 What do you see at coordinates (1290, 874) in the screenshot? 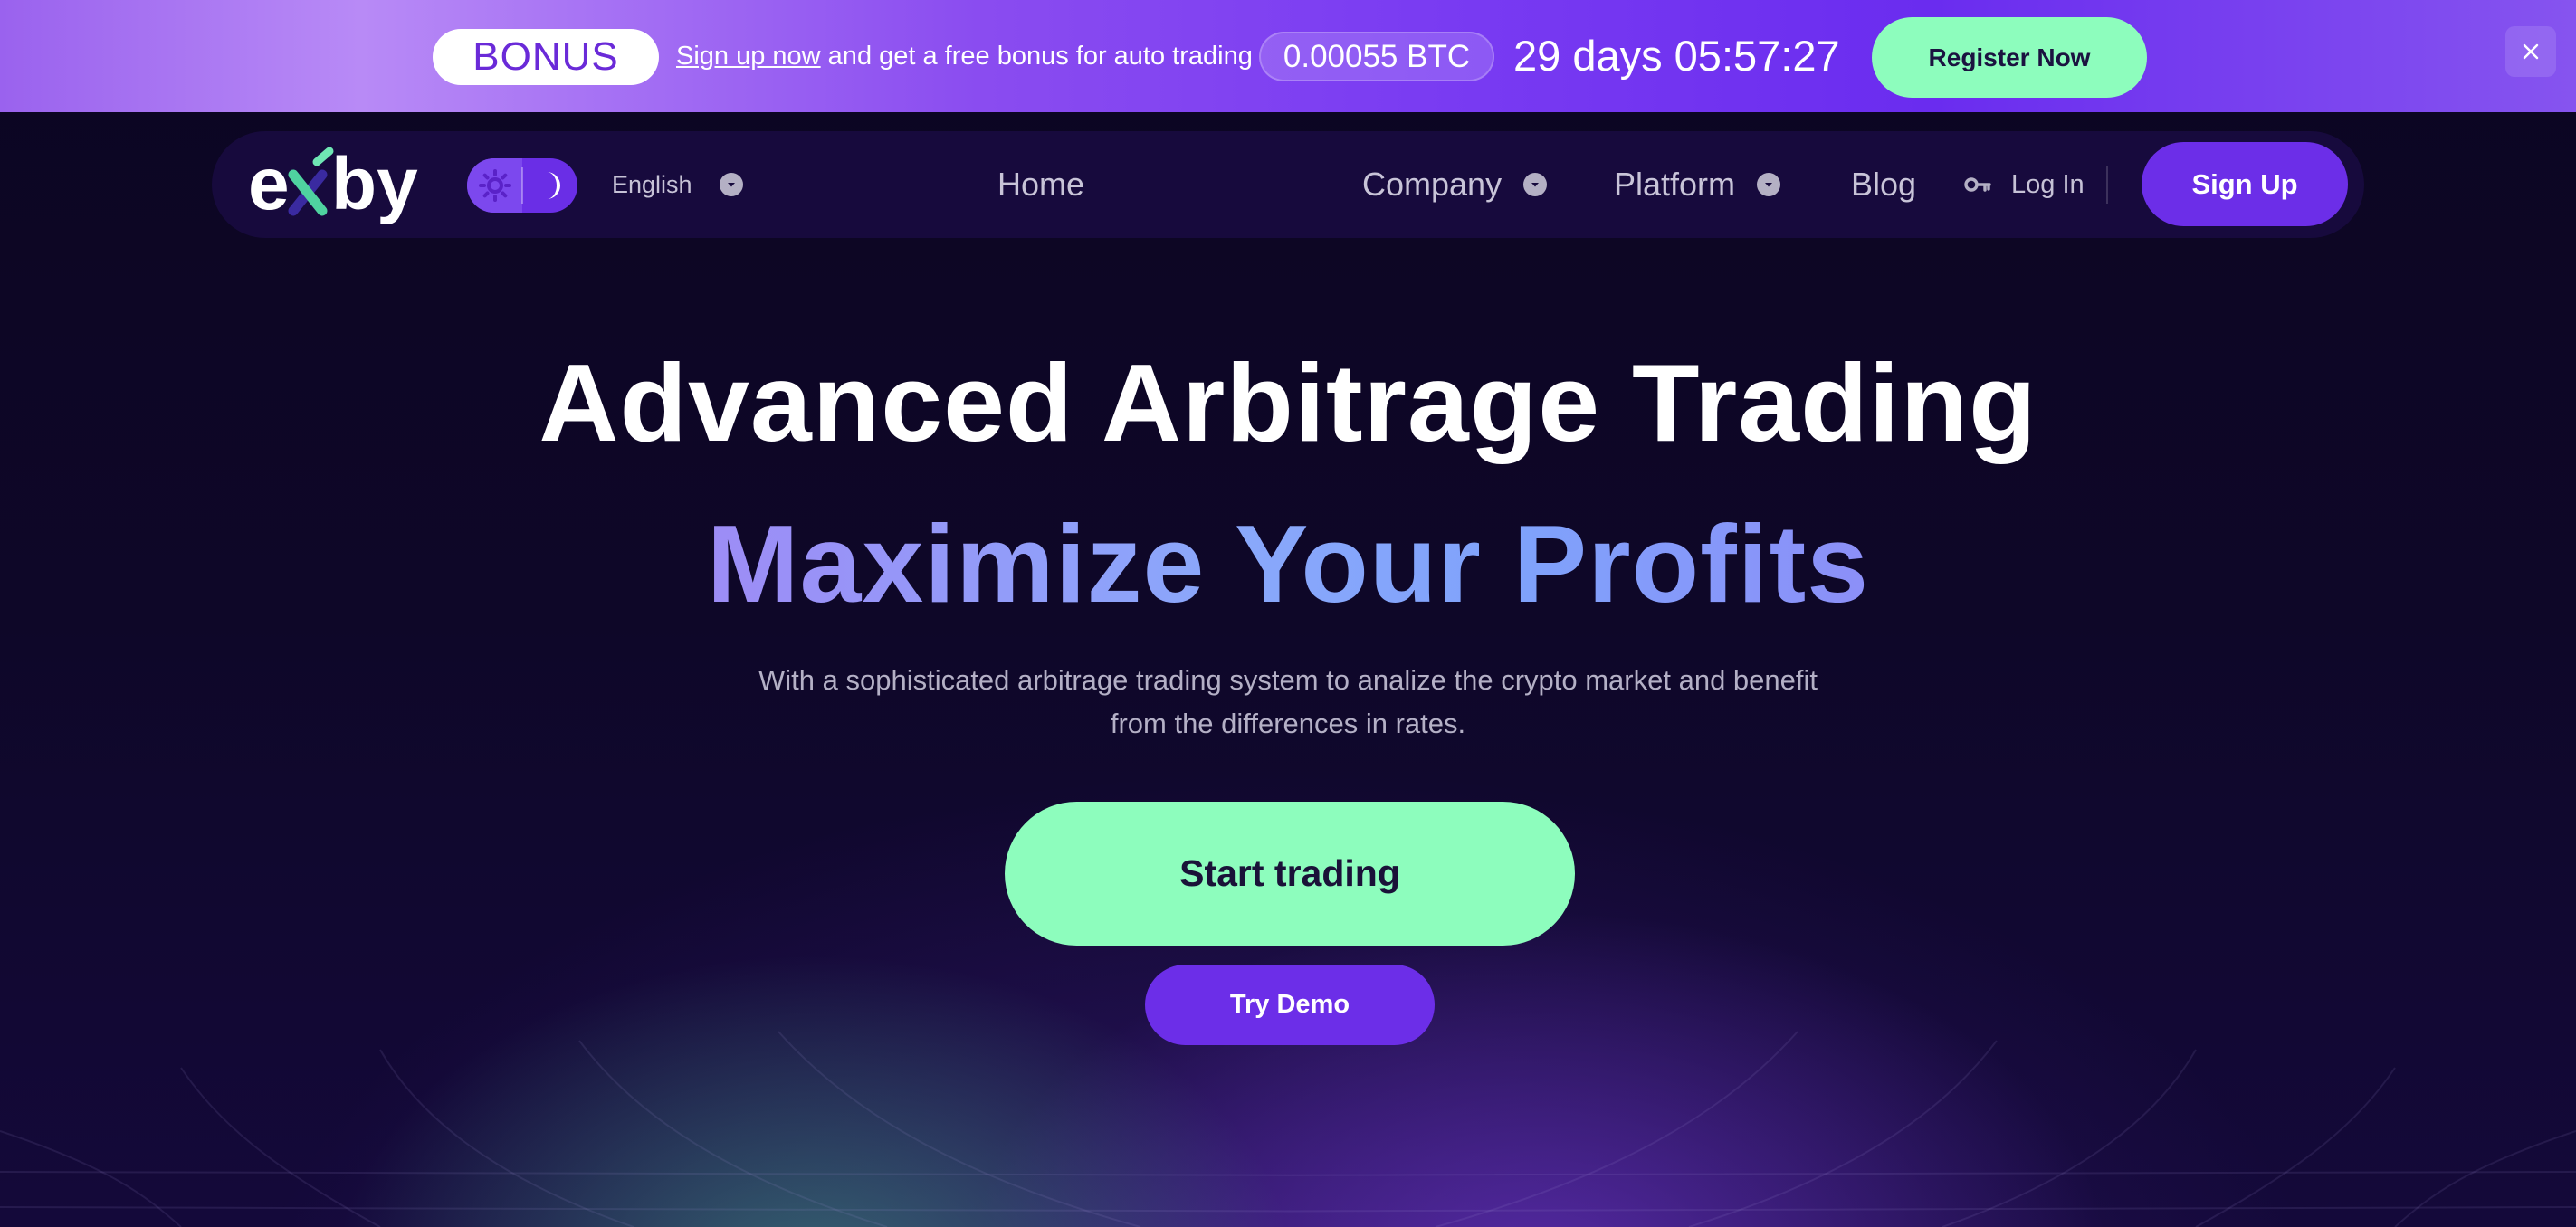
I see `start-trading-button: Start trading` at bounding box center [1290, 874].